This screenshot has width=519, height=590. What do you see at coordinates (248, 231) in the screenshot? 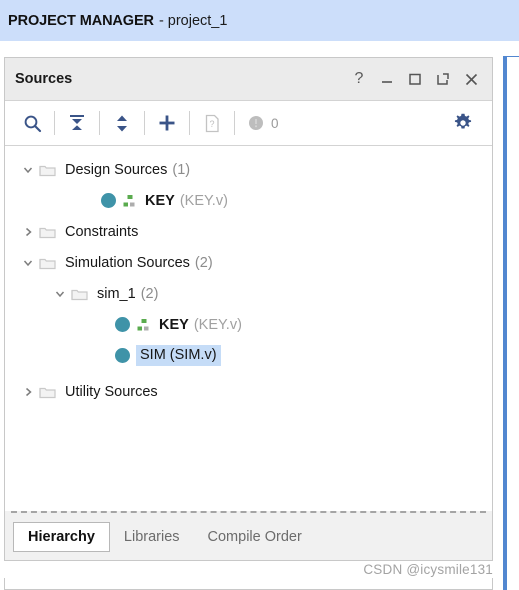
I see `tree-row: Constraints` at bounding box center [248, 231].